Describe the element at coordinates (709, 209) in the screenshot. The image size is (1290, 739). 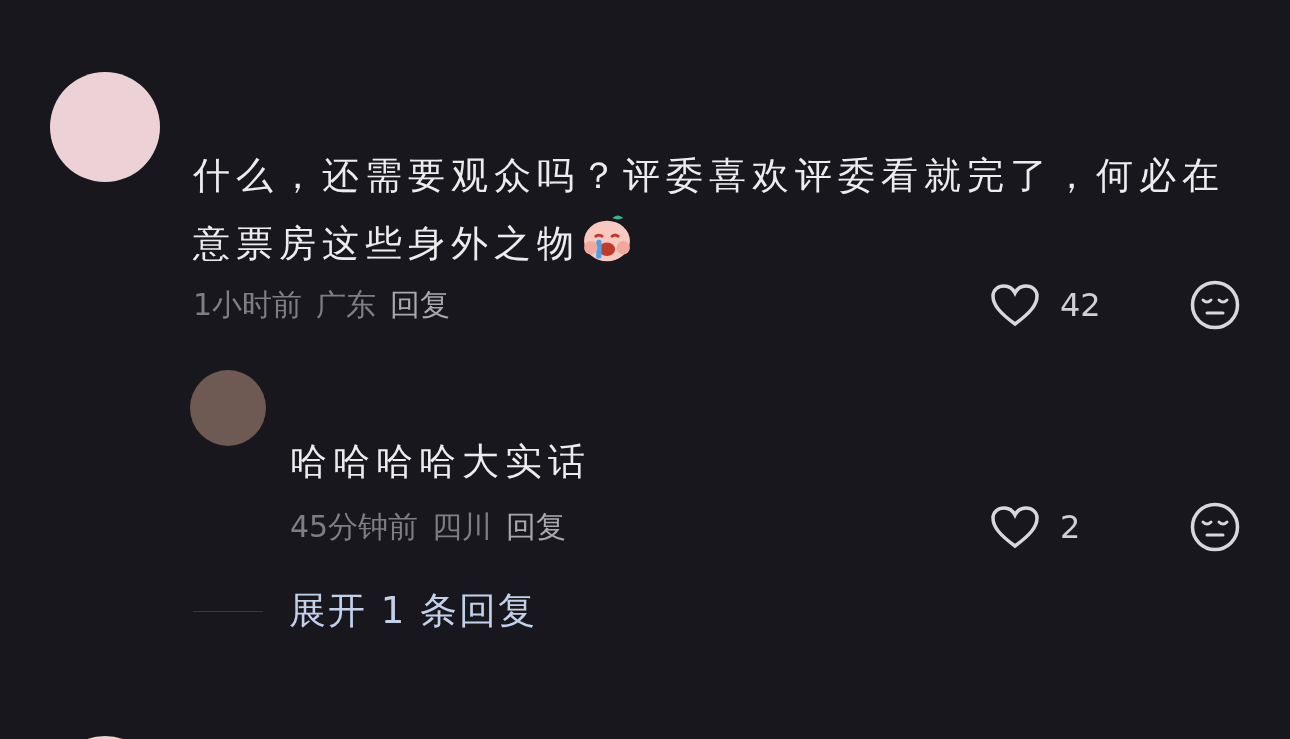
I see `comment-text: 什么，还需要观众吗？评委喜欢评委看就完了，何必在意票房这些身外之物` at that location.